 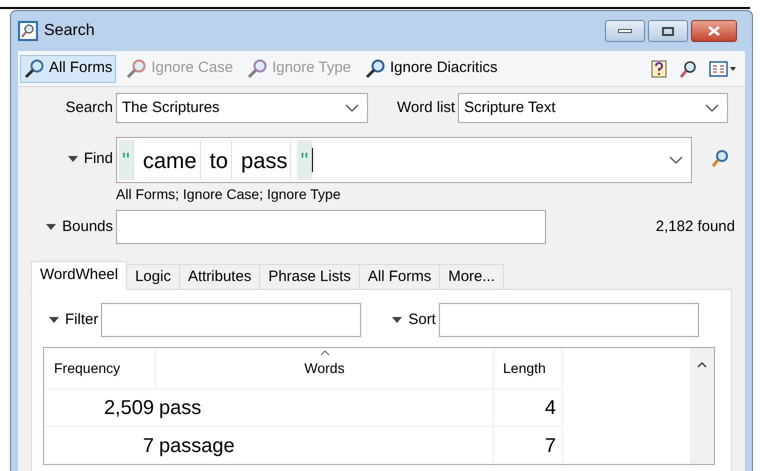 What do you see at coordinates (331, 227) in the screenshot?
I see `bounds-field` at bounding box center [331, 227].